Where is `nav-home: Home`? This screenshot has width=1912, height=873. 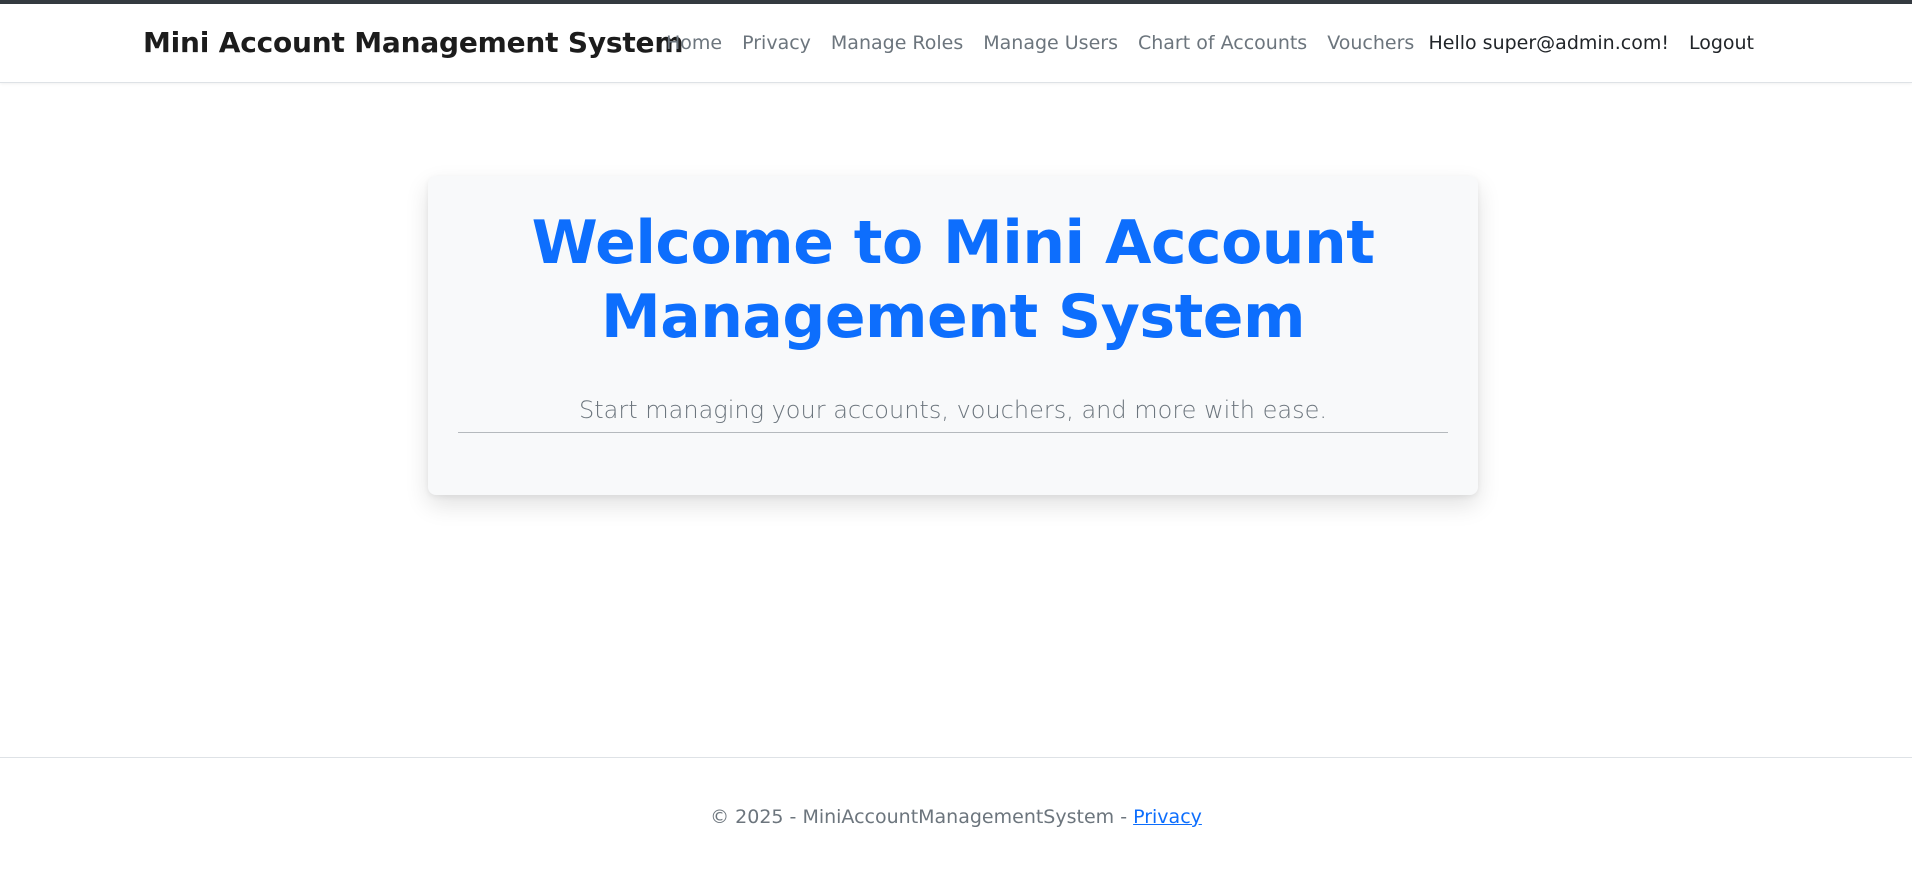
nav-home: Home is located at coordinates (694, 43).